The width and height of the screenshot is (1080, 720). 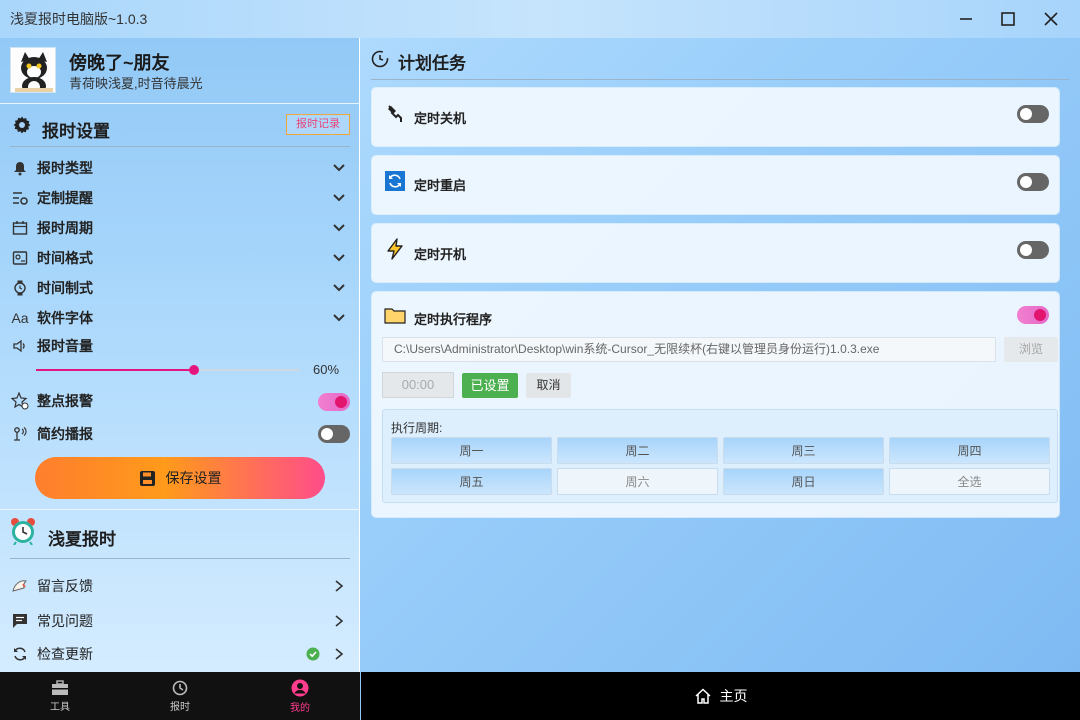 I want to click on clock-icon, so click(x=180, y=687).